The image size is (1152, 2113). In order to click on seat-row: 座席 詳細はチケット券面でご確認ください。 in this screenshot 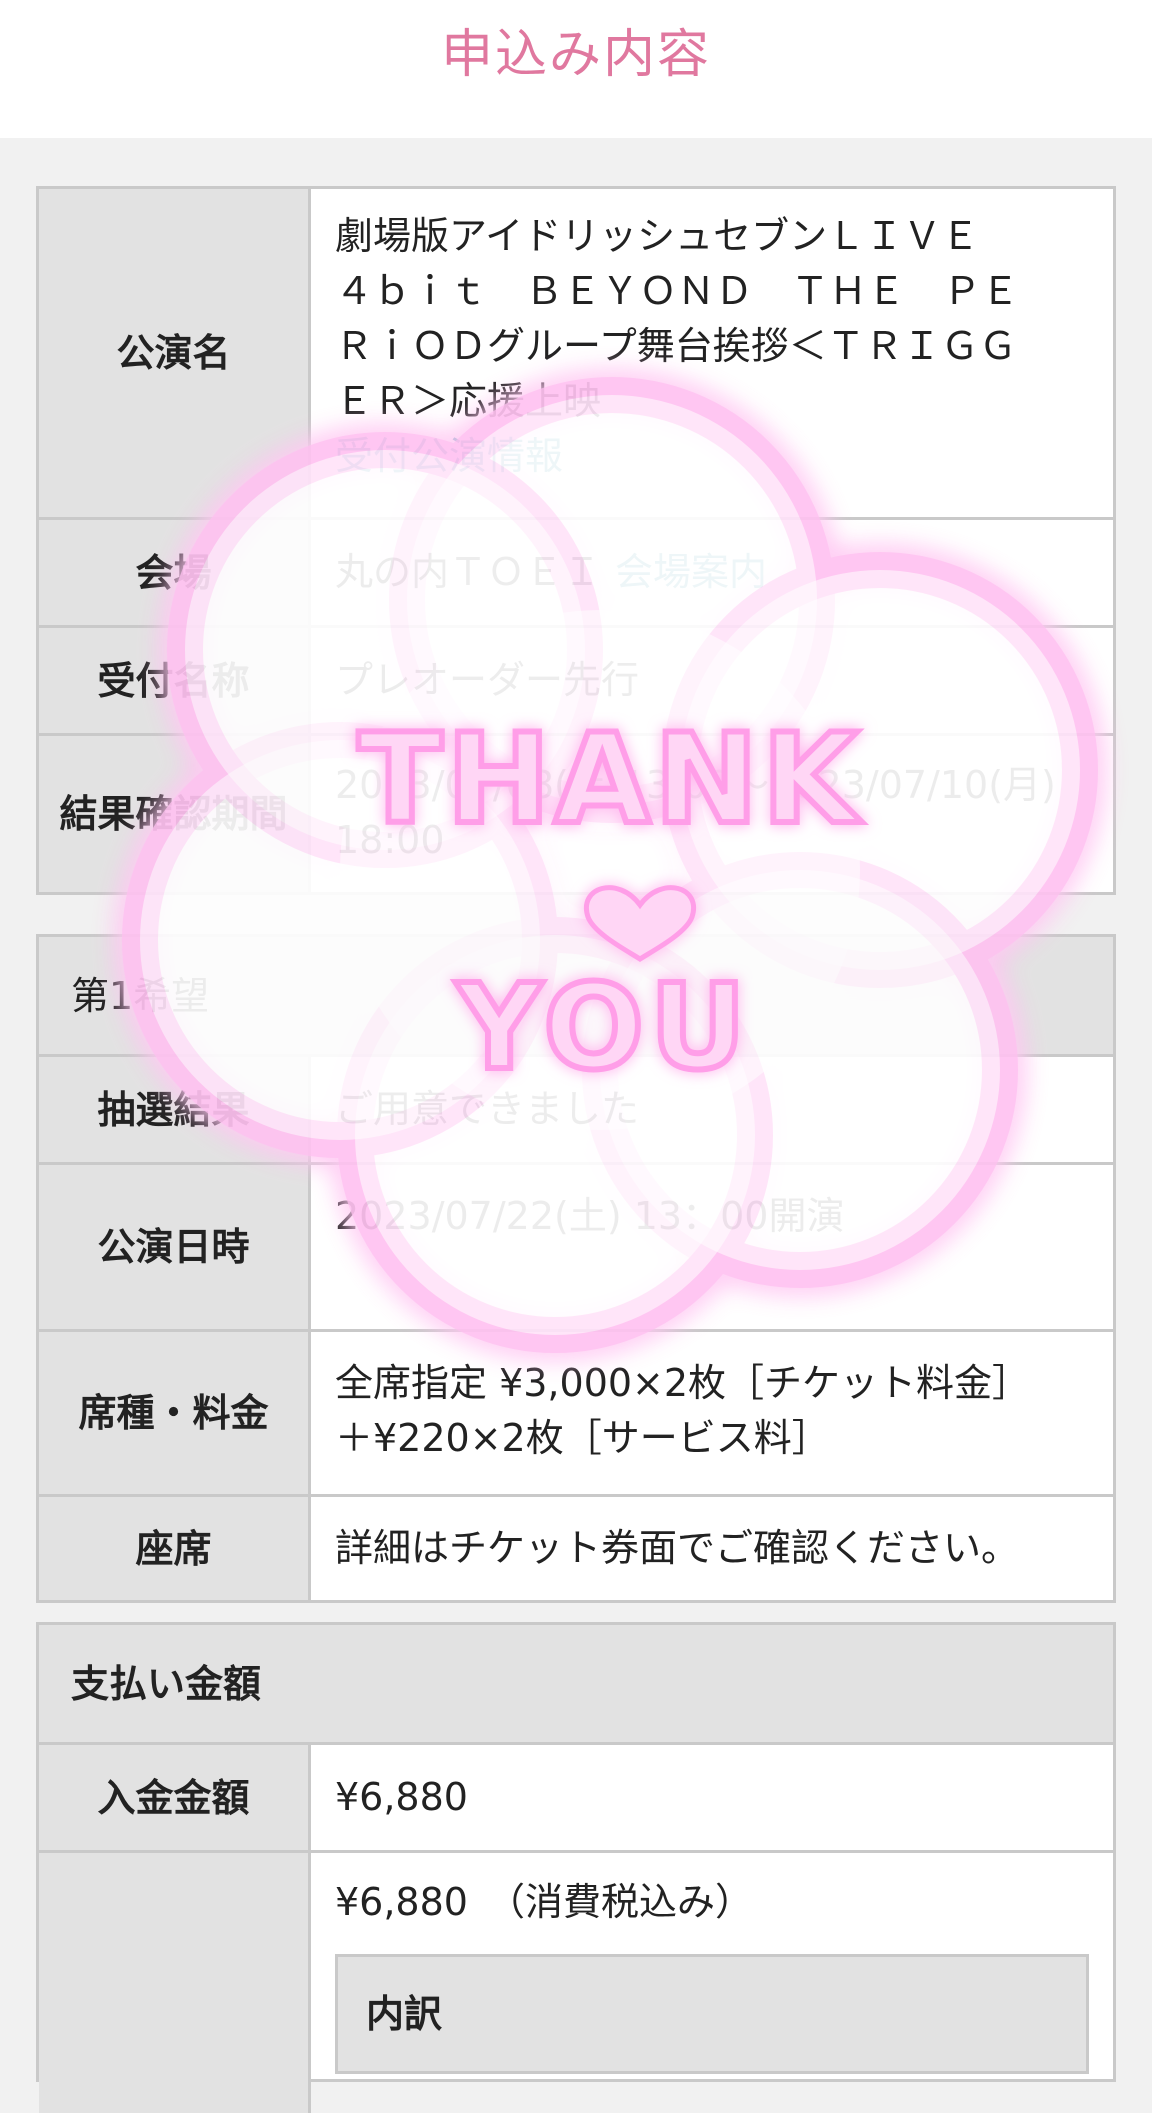, I will do `click(576, 1548)`.